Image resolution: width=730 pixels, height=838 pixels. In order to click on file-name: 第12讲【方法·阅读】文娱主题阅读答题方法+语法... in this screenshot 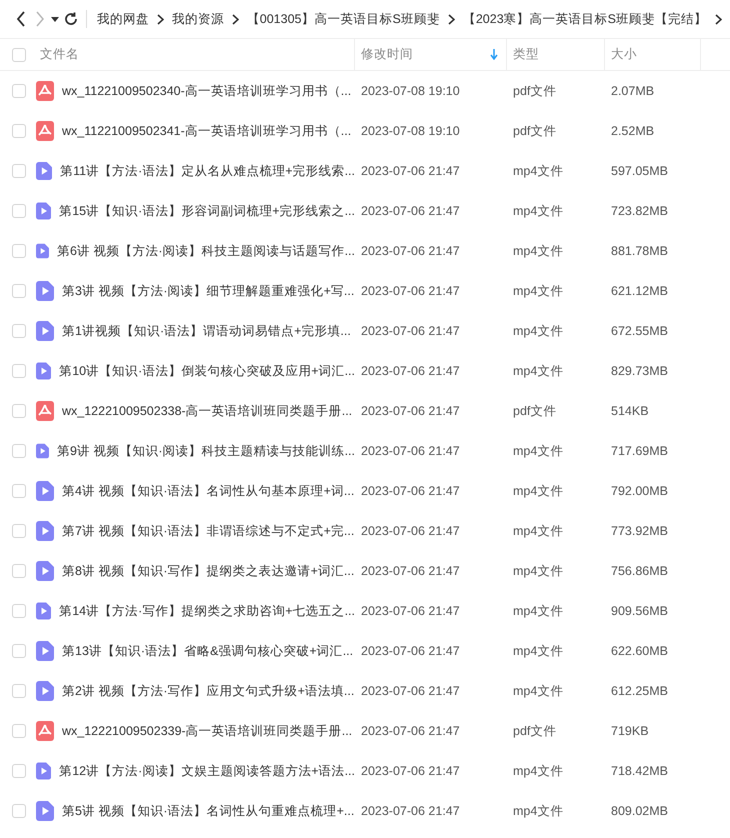, I will do `click(207, 771)`.